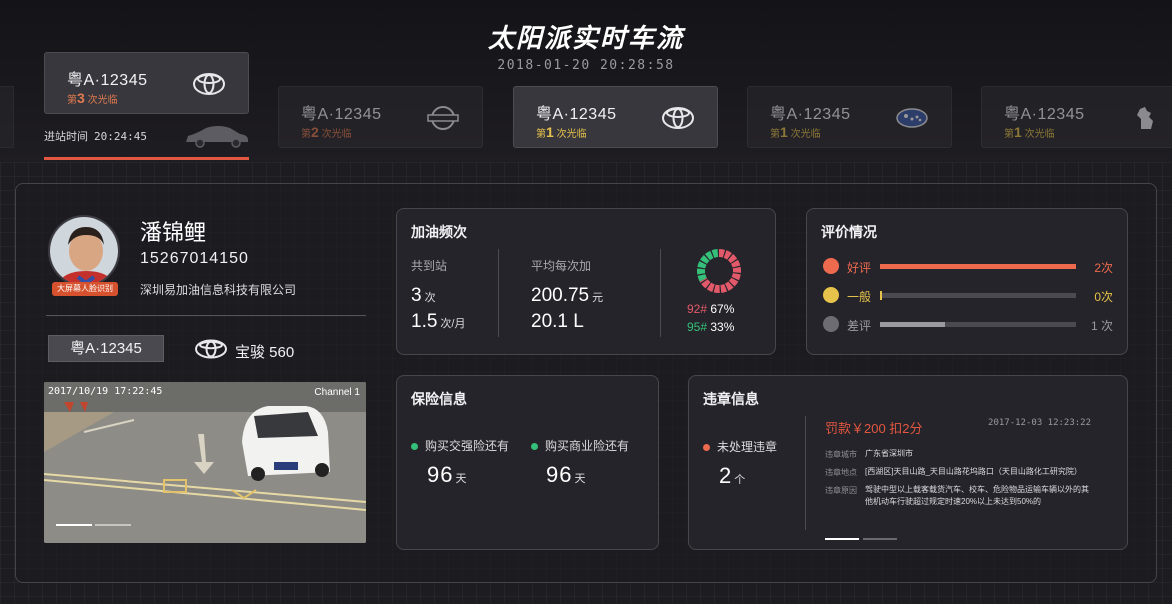 The height and width of the screenshot is (604, 1172). What do you see at coordinates (443, 118) in the screenshot?
I see `nissan-logo-icon` at bounding box center [443, 118].